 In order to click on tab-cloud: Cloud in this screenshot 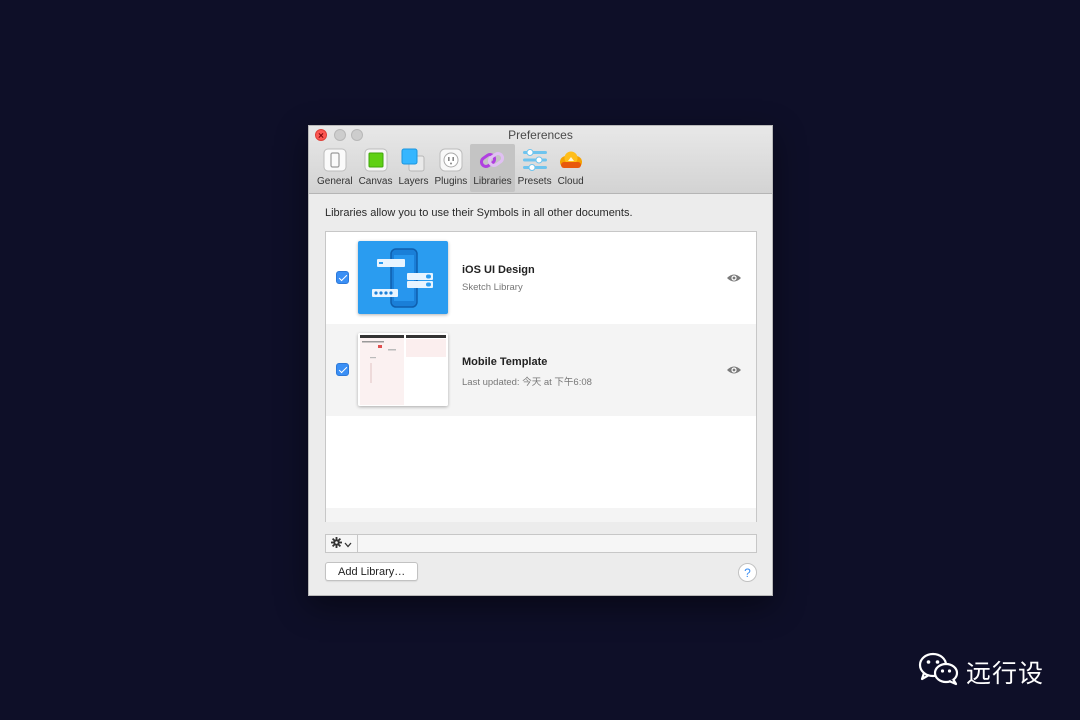, I will do `click(571, 168)`.